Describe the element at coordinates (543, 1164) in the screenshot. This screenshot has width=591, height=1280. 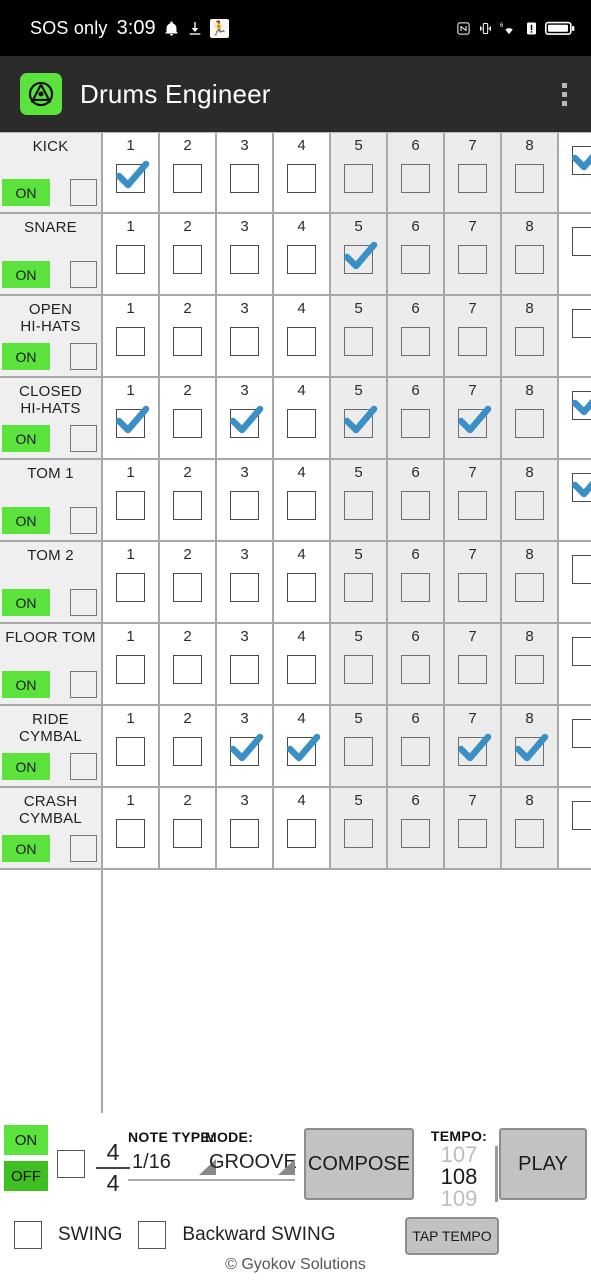
I see `play-button: PLAY` at that location.